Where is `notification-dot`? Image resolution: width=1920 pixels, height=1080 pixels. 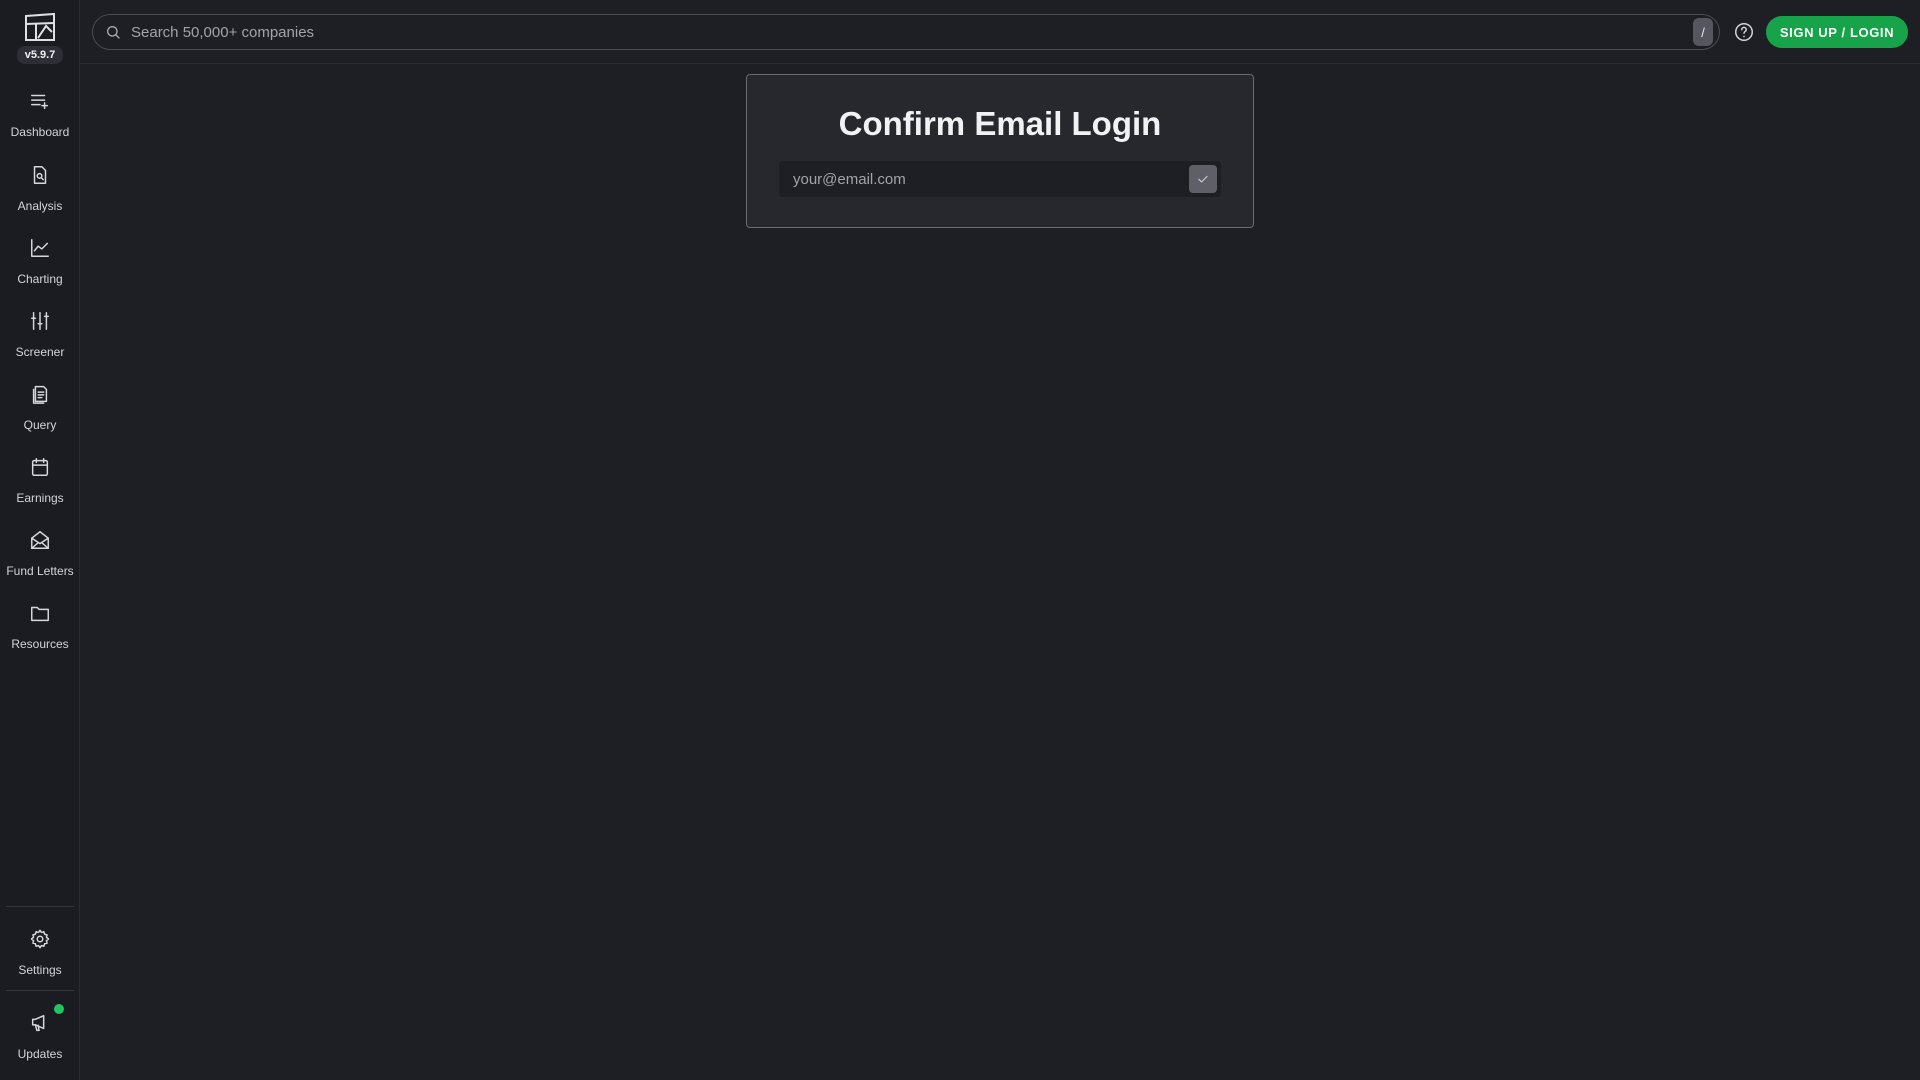
notification-dot is located at coordinates (59, 1009).